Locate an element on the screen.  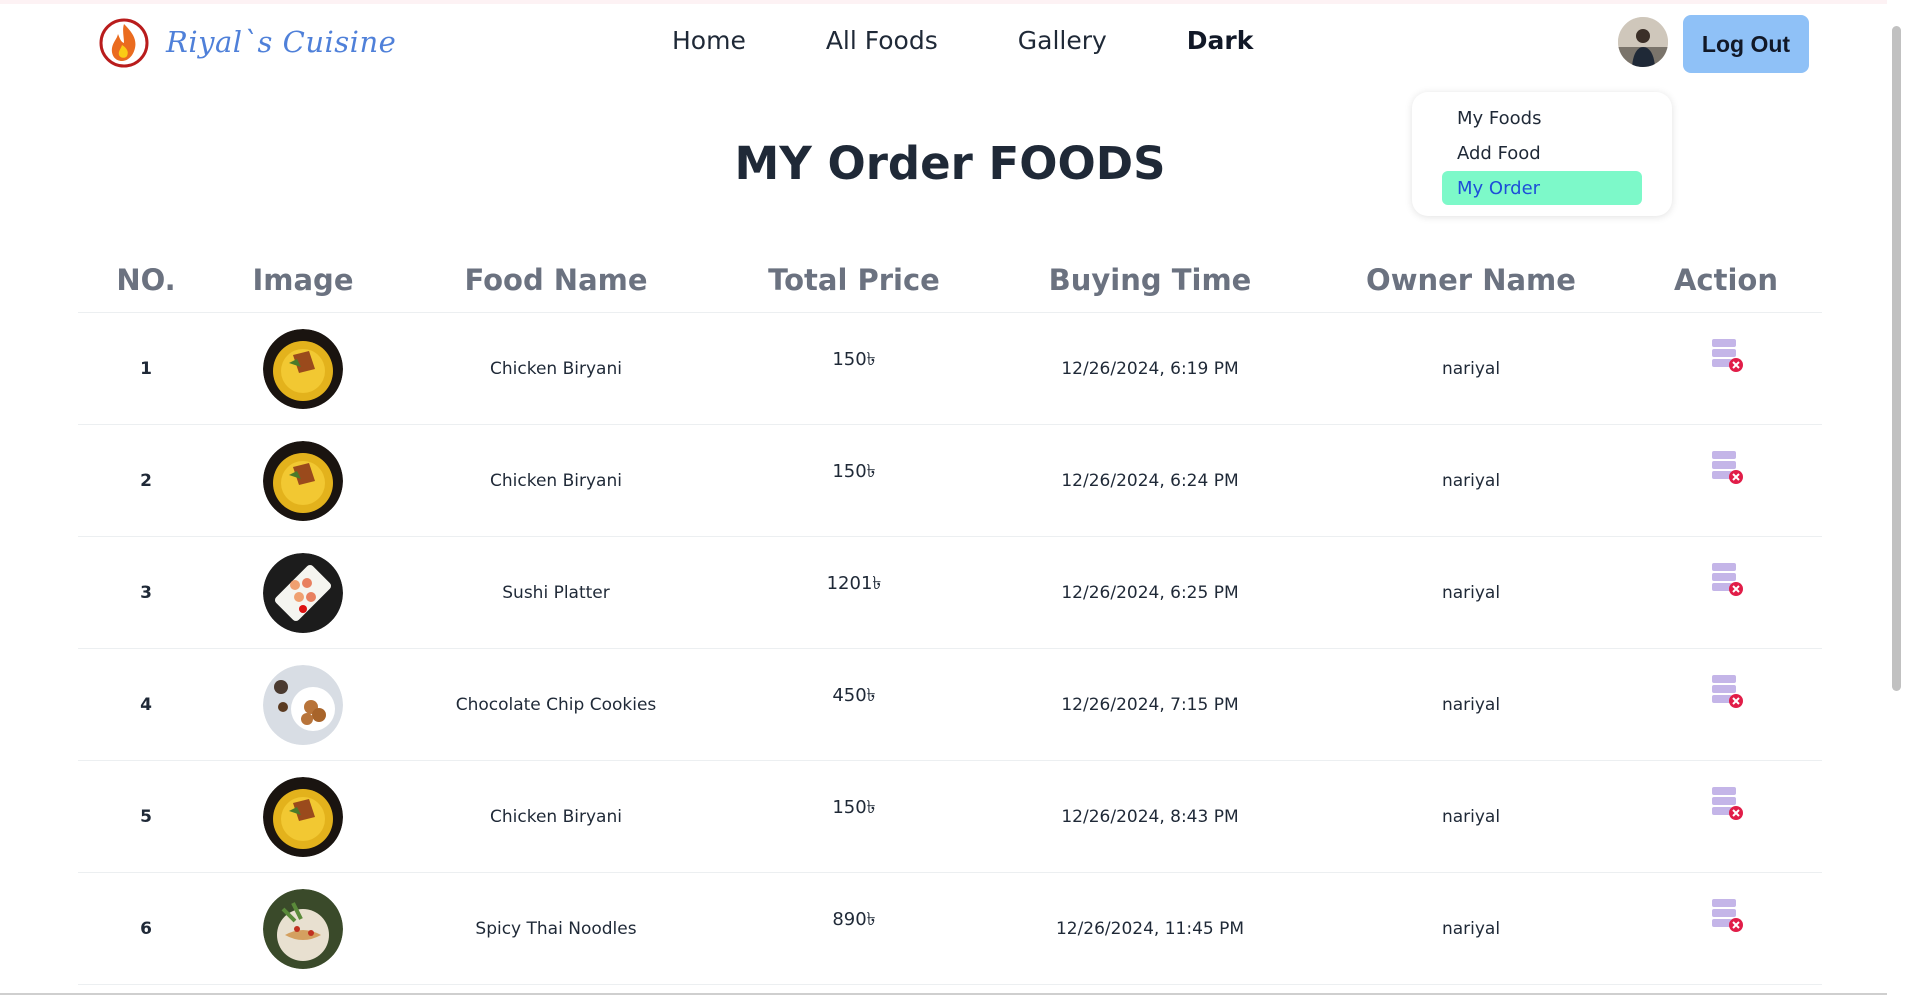
col-header-image: Image is located at coordinates (303, 280).